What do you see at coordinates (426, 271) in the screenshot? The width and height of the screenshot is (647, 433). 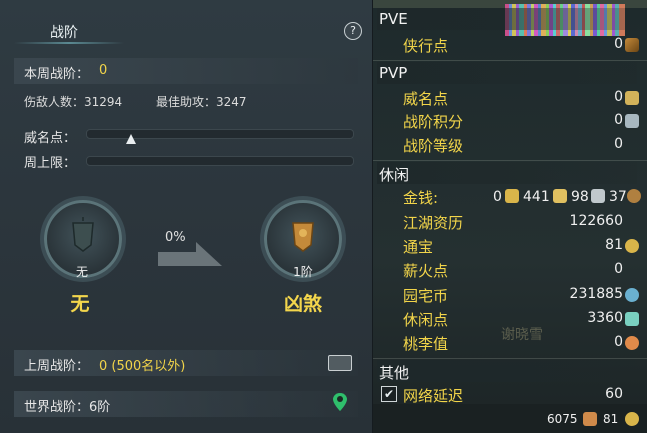 I see `leisure-item-label: 薪火点` at bounding box center [426, 271].